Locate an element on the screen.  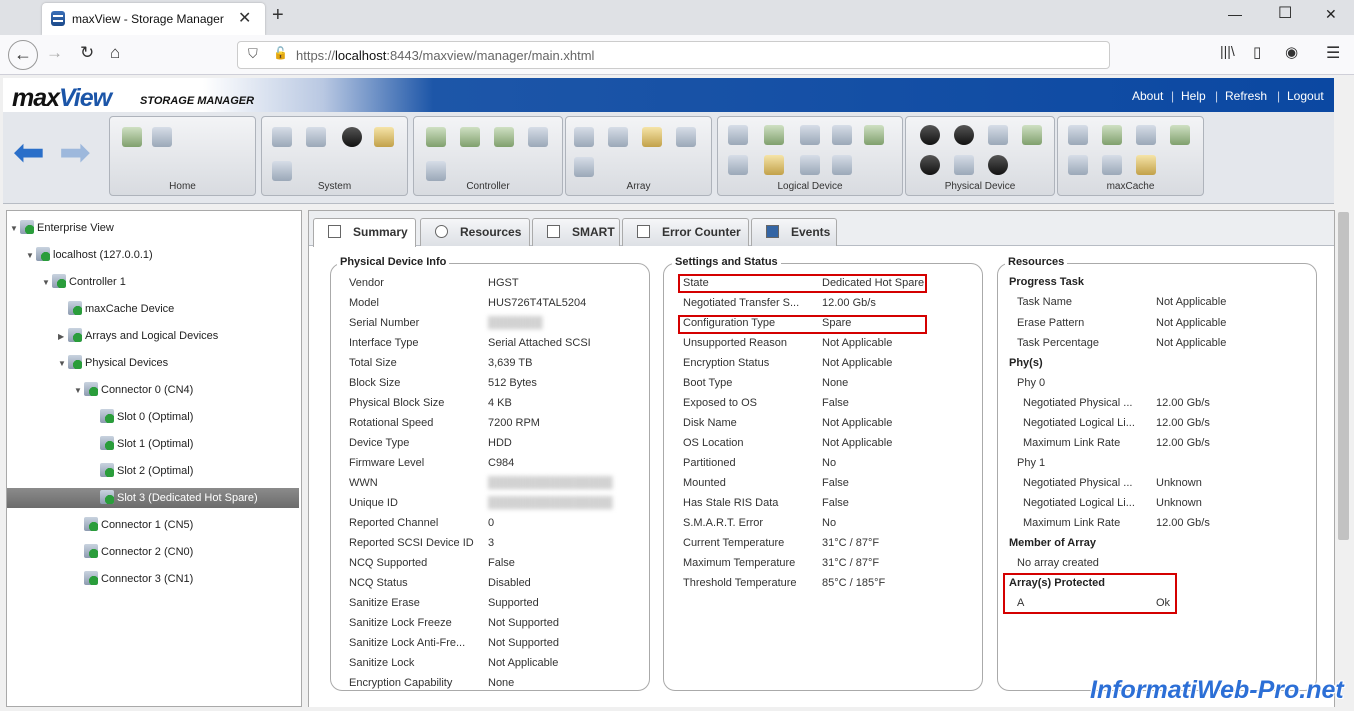
controller-settings-icon is located at coordinates (436, 137).